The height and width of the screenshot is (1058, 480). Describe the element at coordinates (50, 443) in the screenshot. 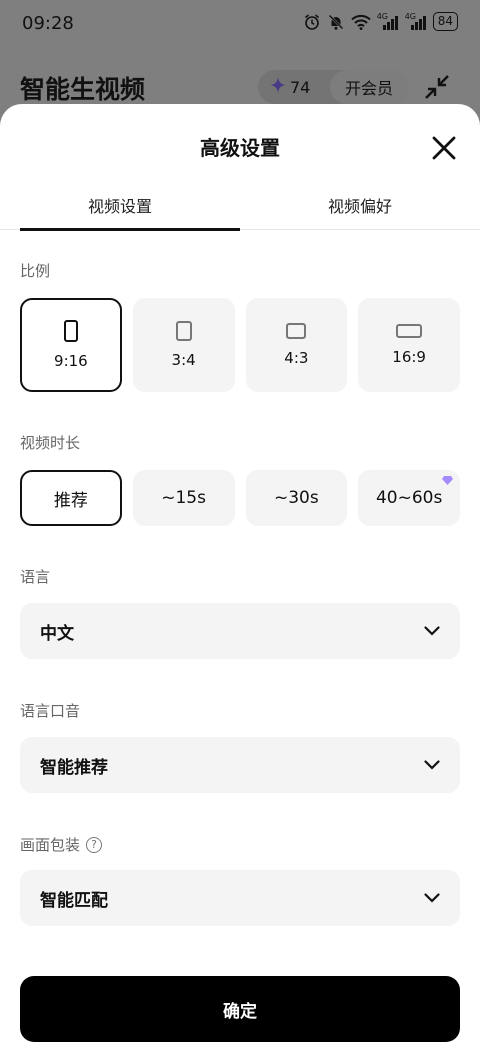

I see `duration-section-label: 视频时长` at that location.